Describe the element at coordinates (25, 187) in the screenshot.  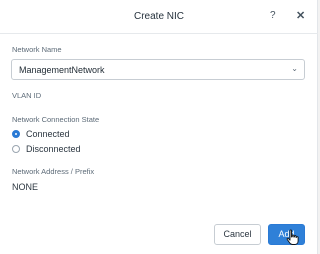
I see `network-address-value: NONE` at that location.